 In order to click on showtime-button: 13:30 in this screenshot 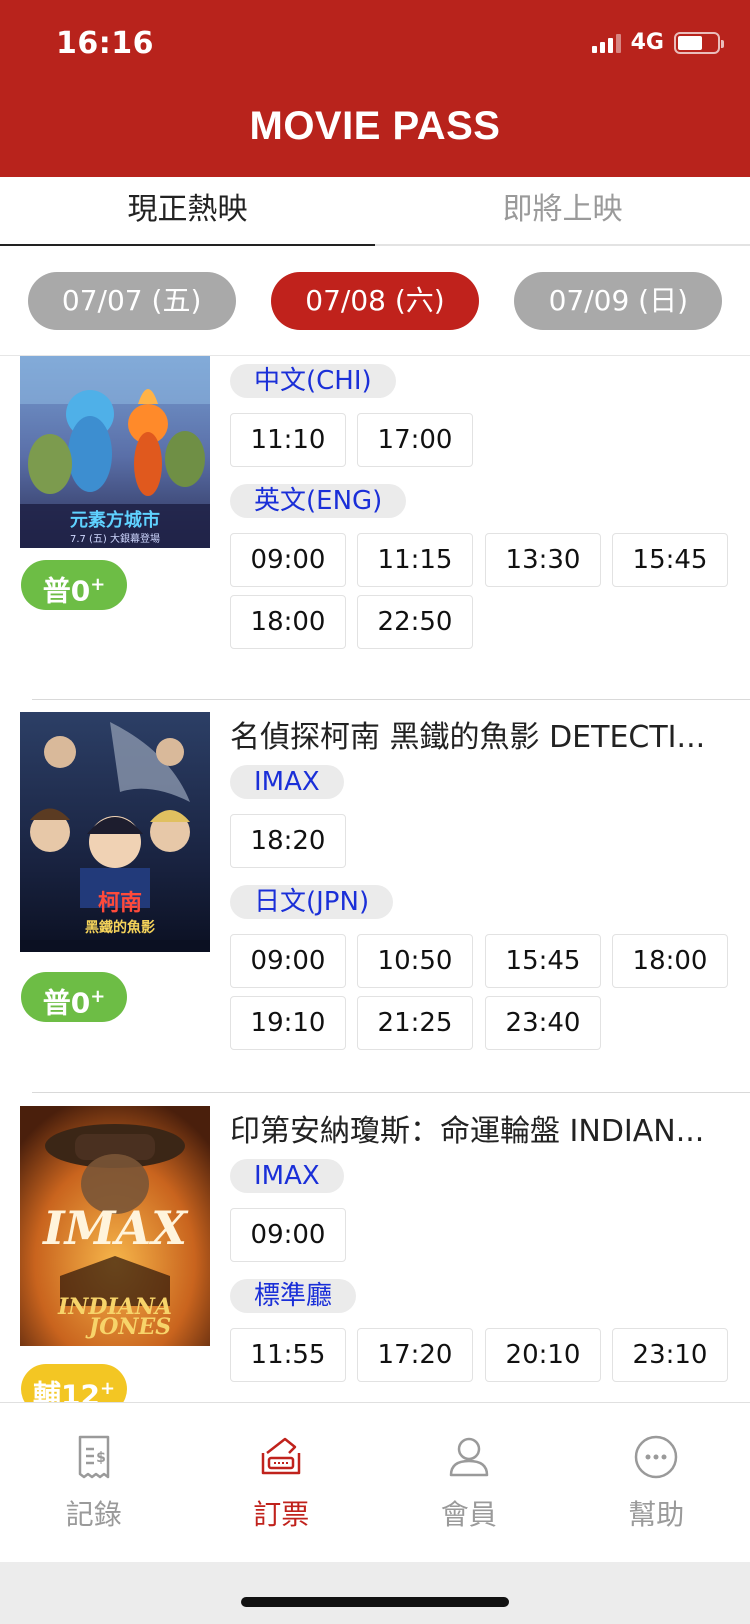, I will do `click(543, 560)`.